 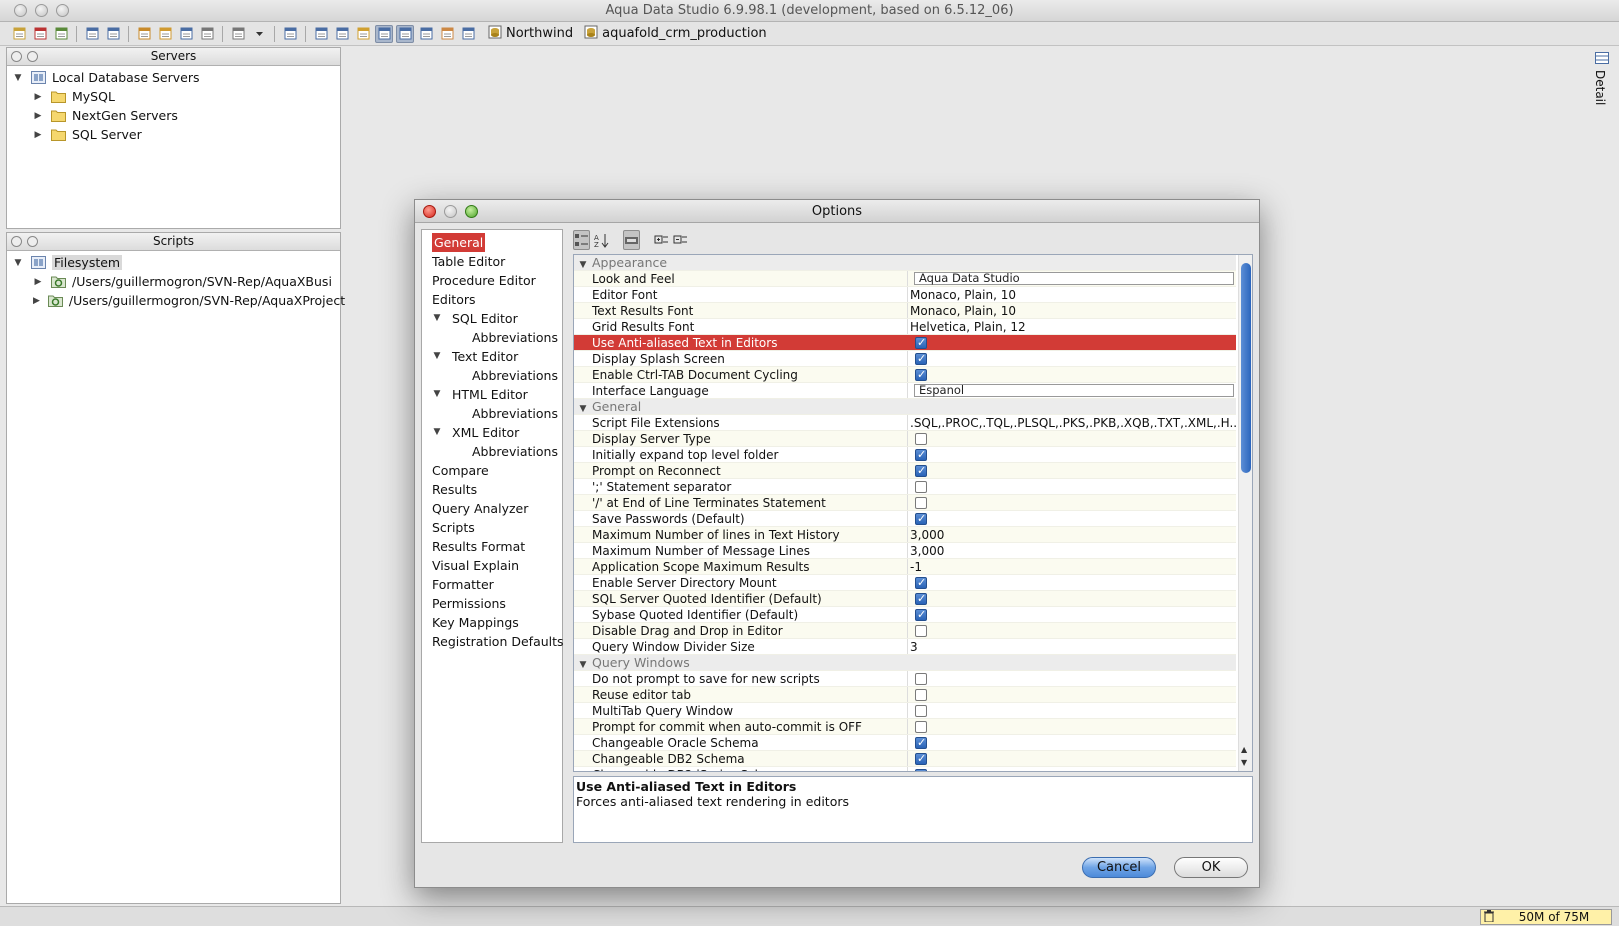 I want to click on description-toggle-button, so click(x=631, y=240).